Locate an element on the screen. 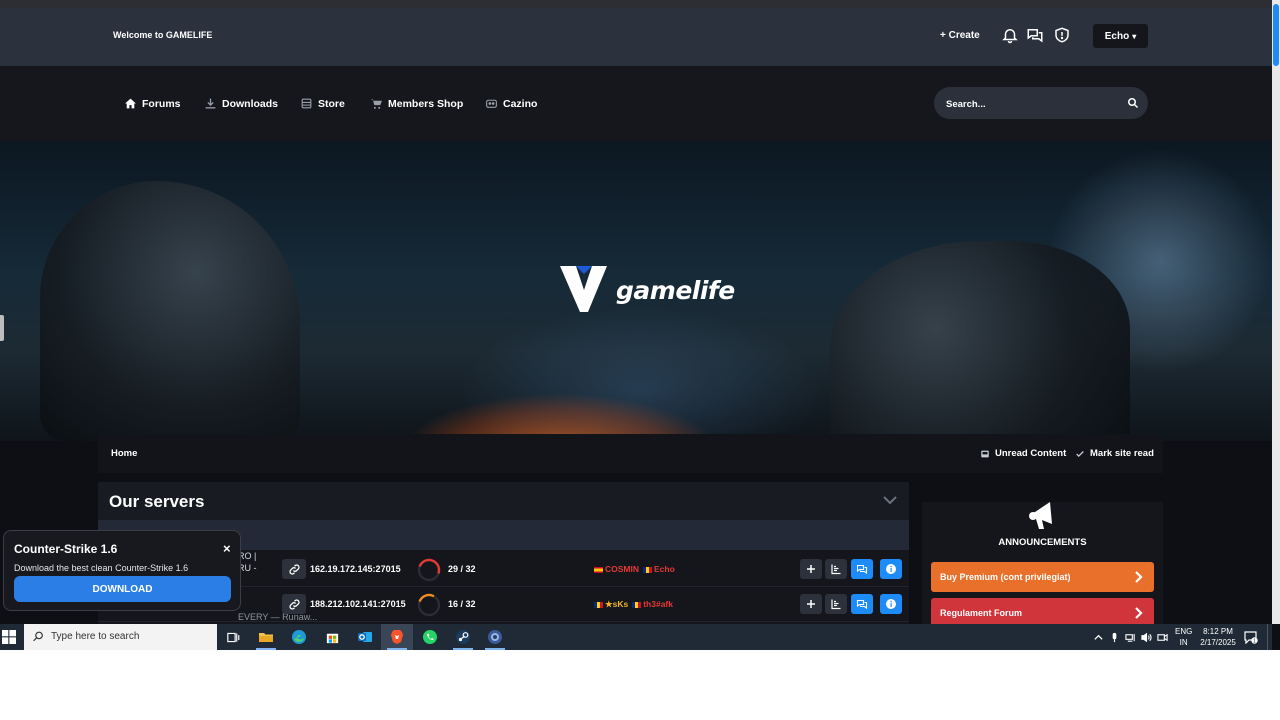 This screenshot has height=720, width=1280. unread-content-link: Unread Content is located at coordinates (1023, 453).